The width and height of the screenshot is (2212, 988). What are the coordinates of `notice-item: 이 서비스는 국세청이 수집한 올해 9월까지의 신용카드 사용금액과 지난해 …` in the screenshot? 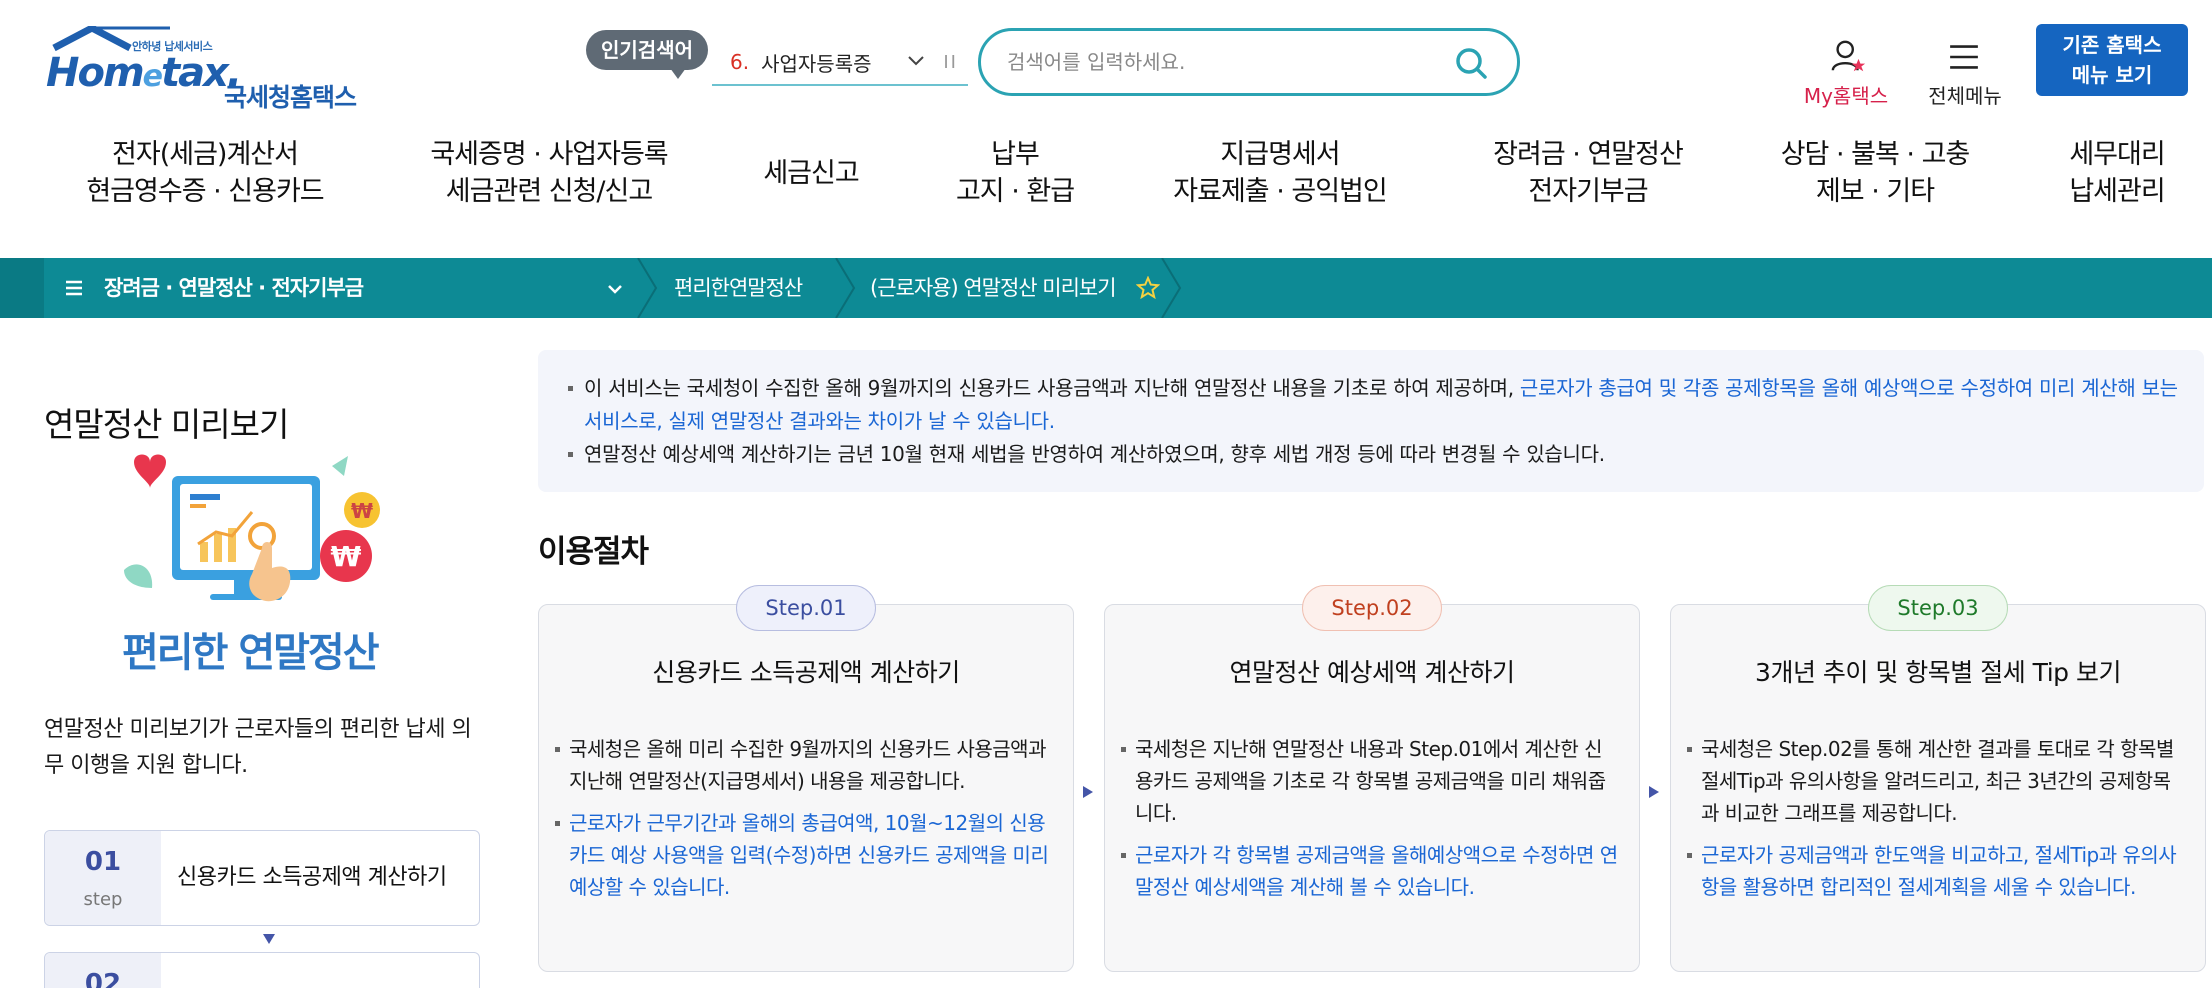 It's located at (1376, 405).